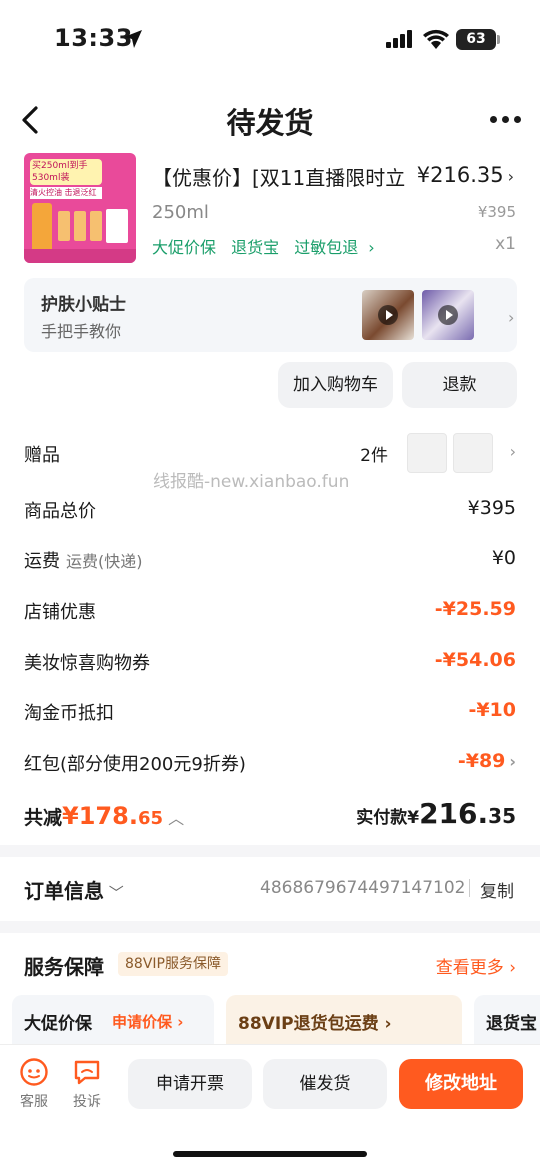 This screenshot has height=1170, width=540. I want to click on saved-decimal: 65, so click(150, 818).